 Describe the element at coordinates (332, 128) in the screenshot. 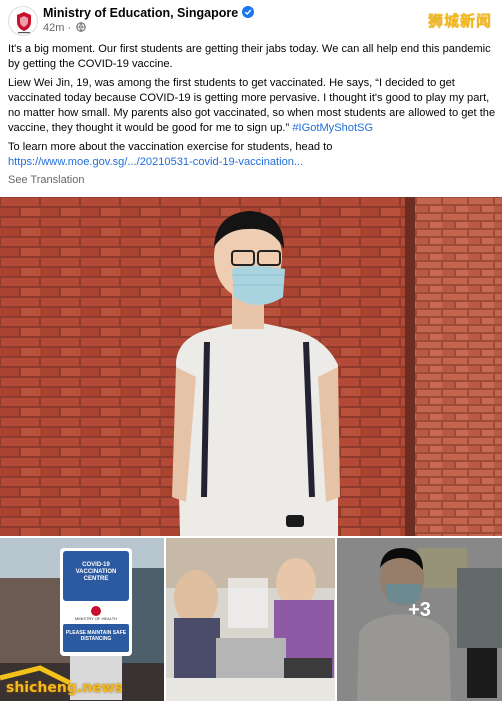

I see `hashtag-link: #IGotMyShotSG` at that location.